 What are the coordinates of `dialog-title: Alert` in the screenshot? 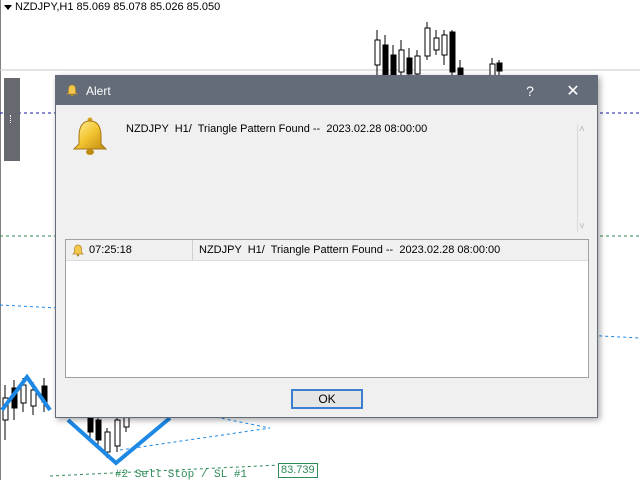 It's located at (98, 90).